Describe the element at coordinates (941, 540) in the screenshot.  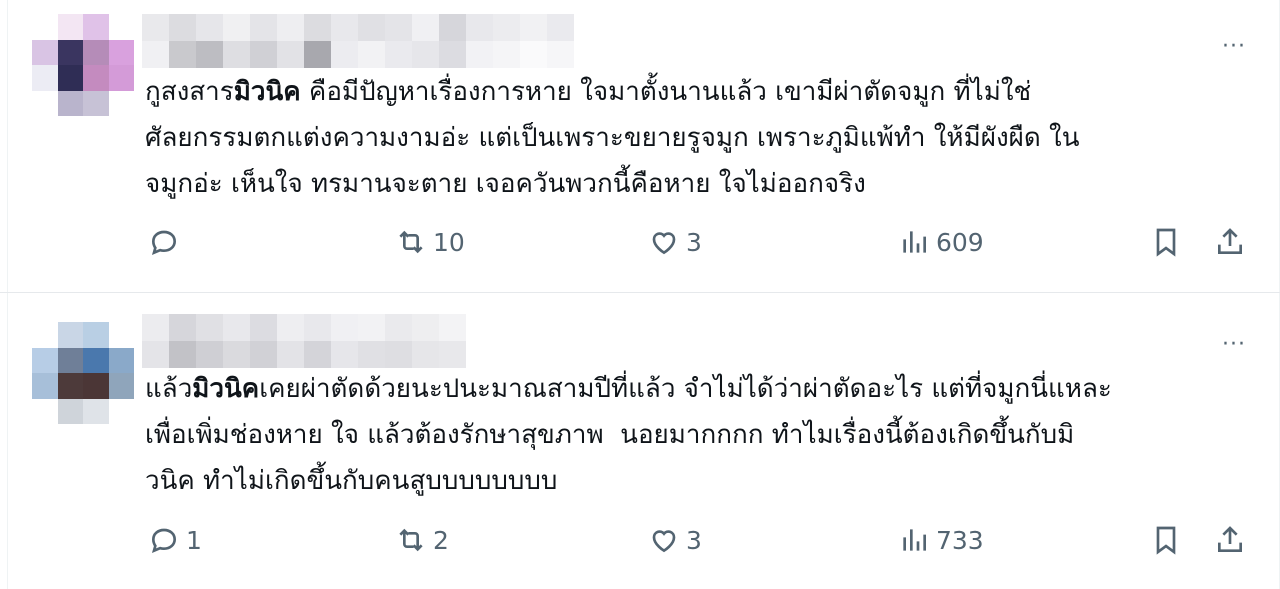
I see `views-button: 733` at that location.